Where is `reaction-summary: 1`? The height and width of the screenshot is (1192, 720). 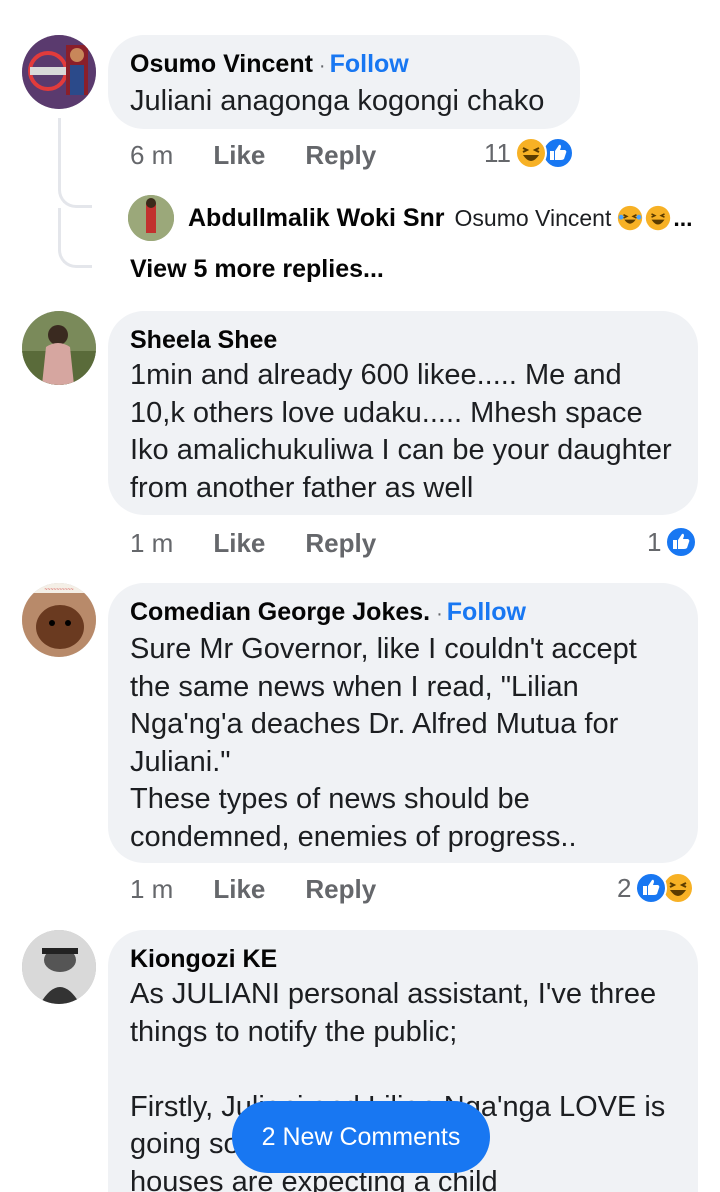 reaction-summary: 1 is located at coordinates (672, 542).